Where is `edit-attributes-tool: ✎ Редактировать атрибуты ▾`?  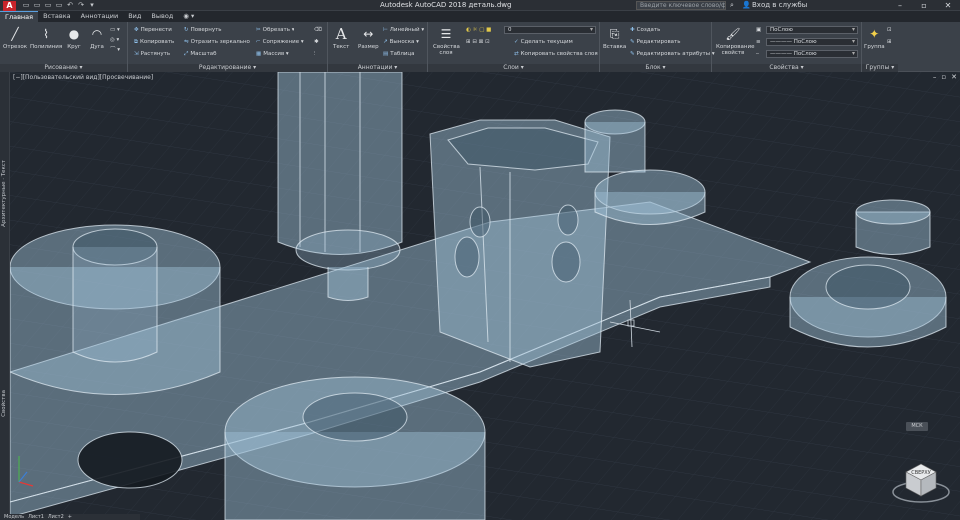 edit-attributes-tool: ✎ Редактировать атрибуты ▾ is located at coordinates (672, 54).